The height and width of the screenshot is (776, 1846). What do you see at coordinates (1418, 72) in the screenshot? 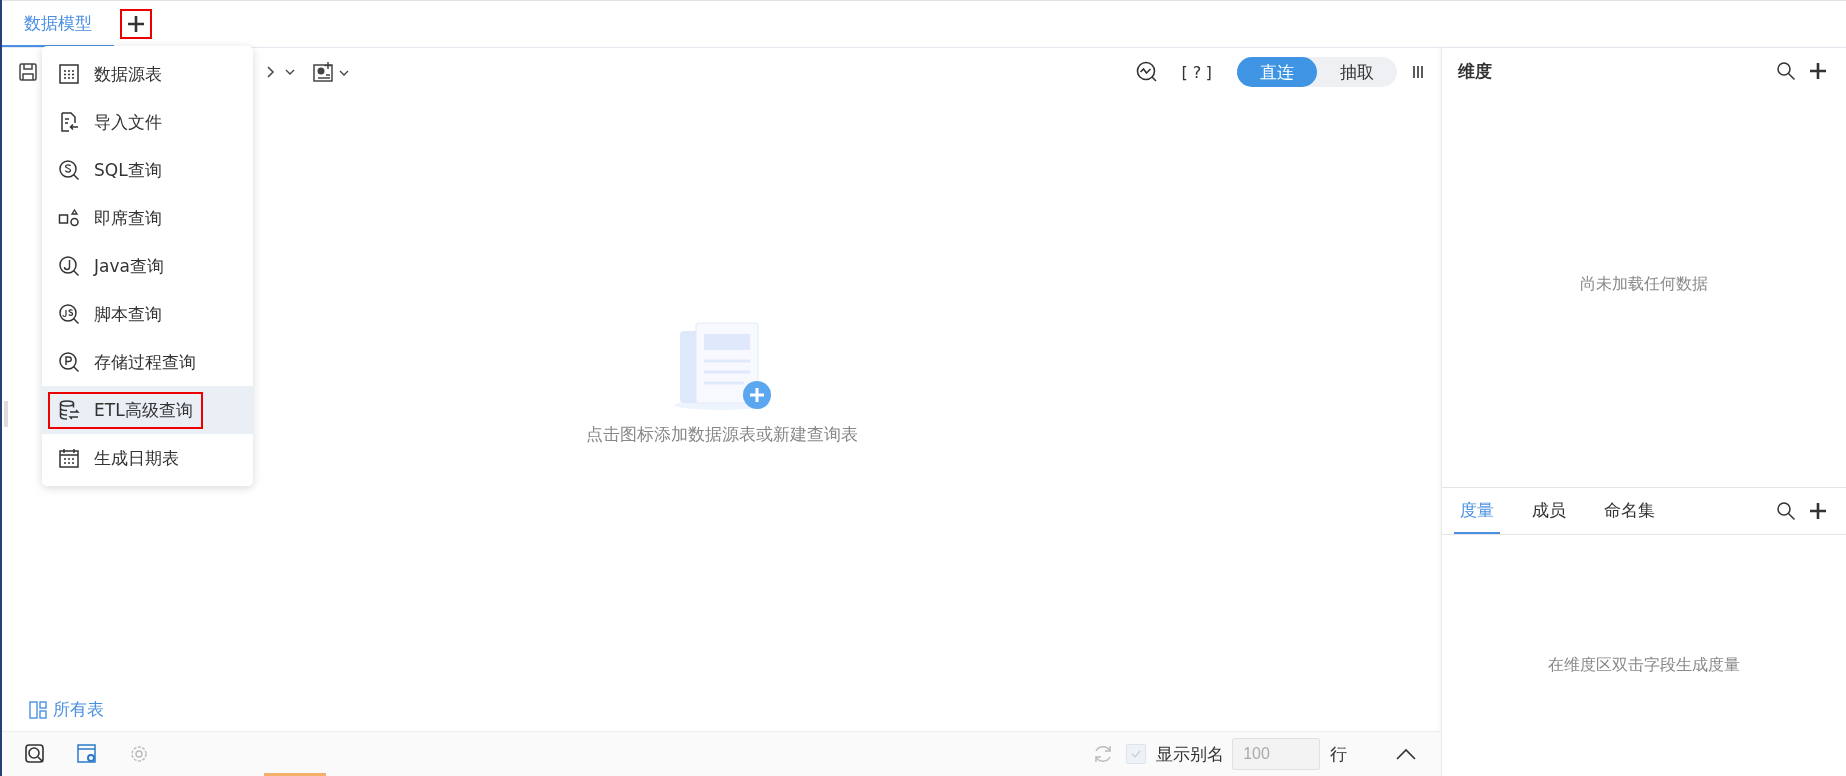
I see `columns-icon` at bounding box center [1418, 72].